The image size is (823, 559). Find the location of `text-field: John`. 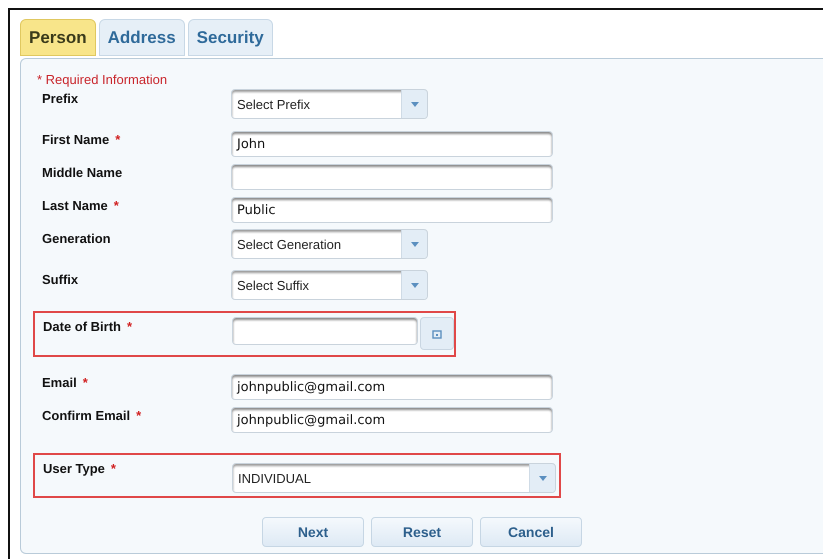

text-field: John is located at coordinates (392, 144).